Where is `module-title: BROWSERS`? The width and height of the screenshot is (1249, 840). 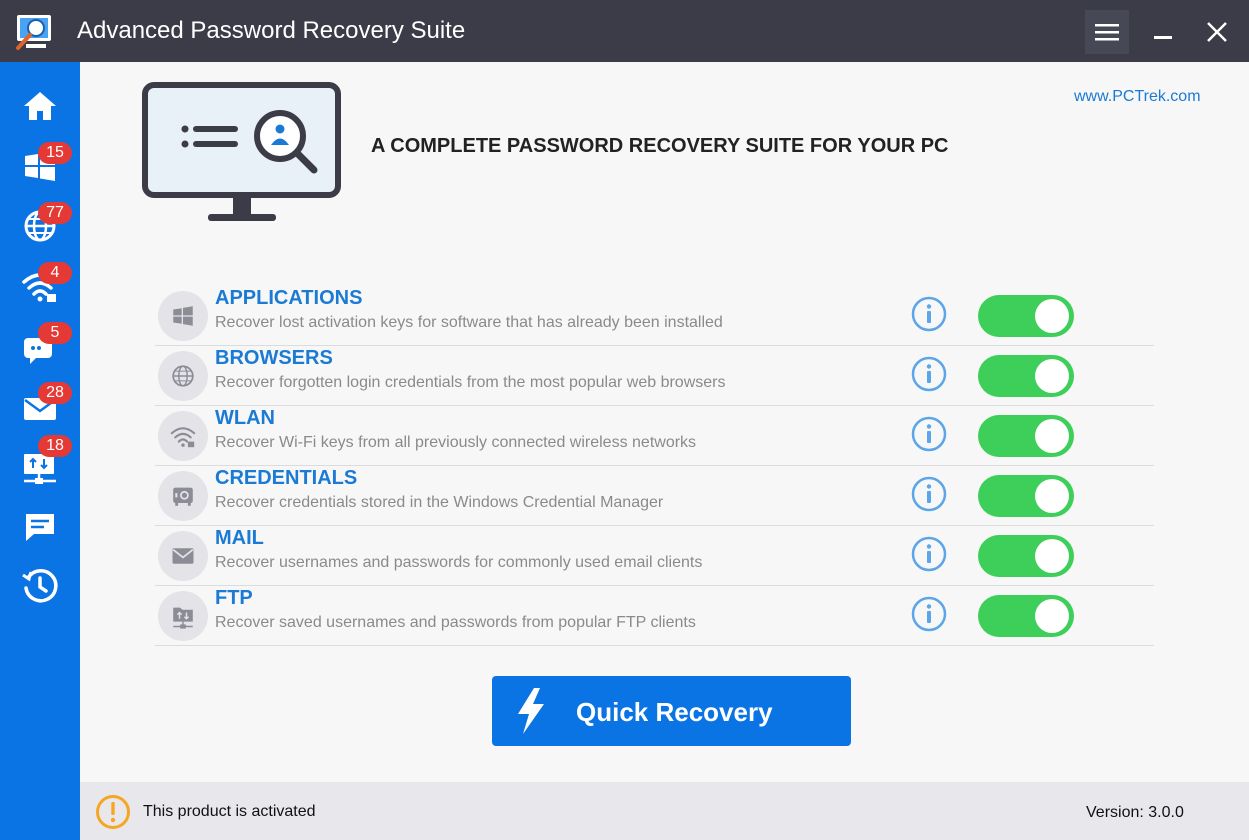 module-title: BROWSERS is located at coordinates (274, 358).